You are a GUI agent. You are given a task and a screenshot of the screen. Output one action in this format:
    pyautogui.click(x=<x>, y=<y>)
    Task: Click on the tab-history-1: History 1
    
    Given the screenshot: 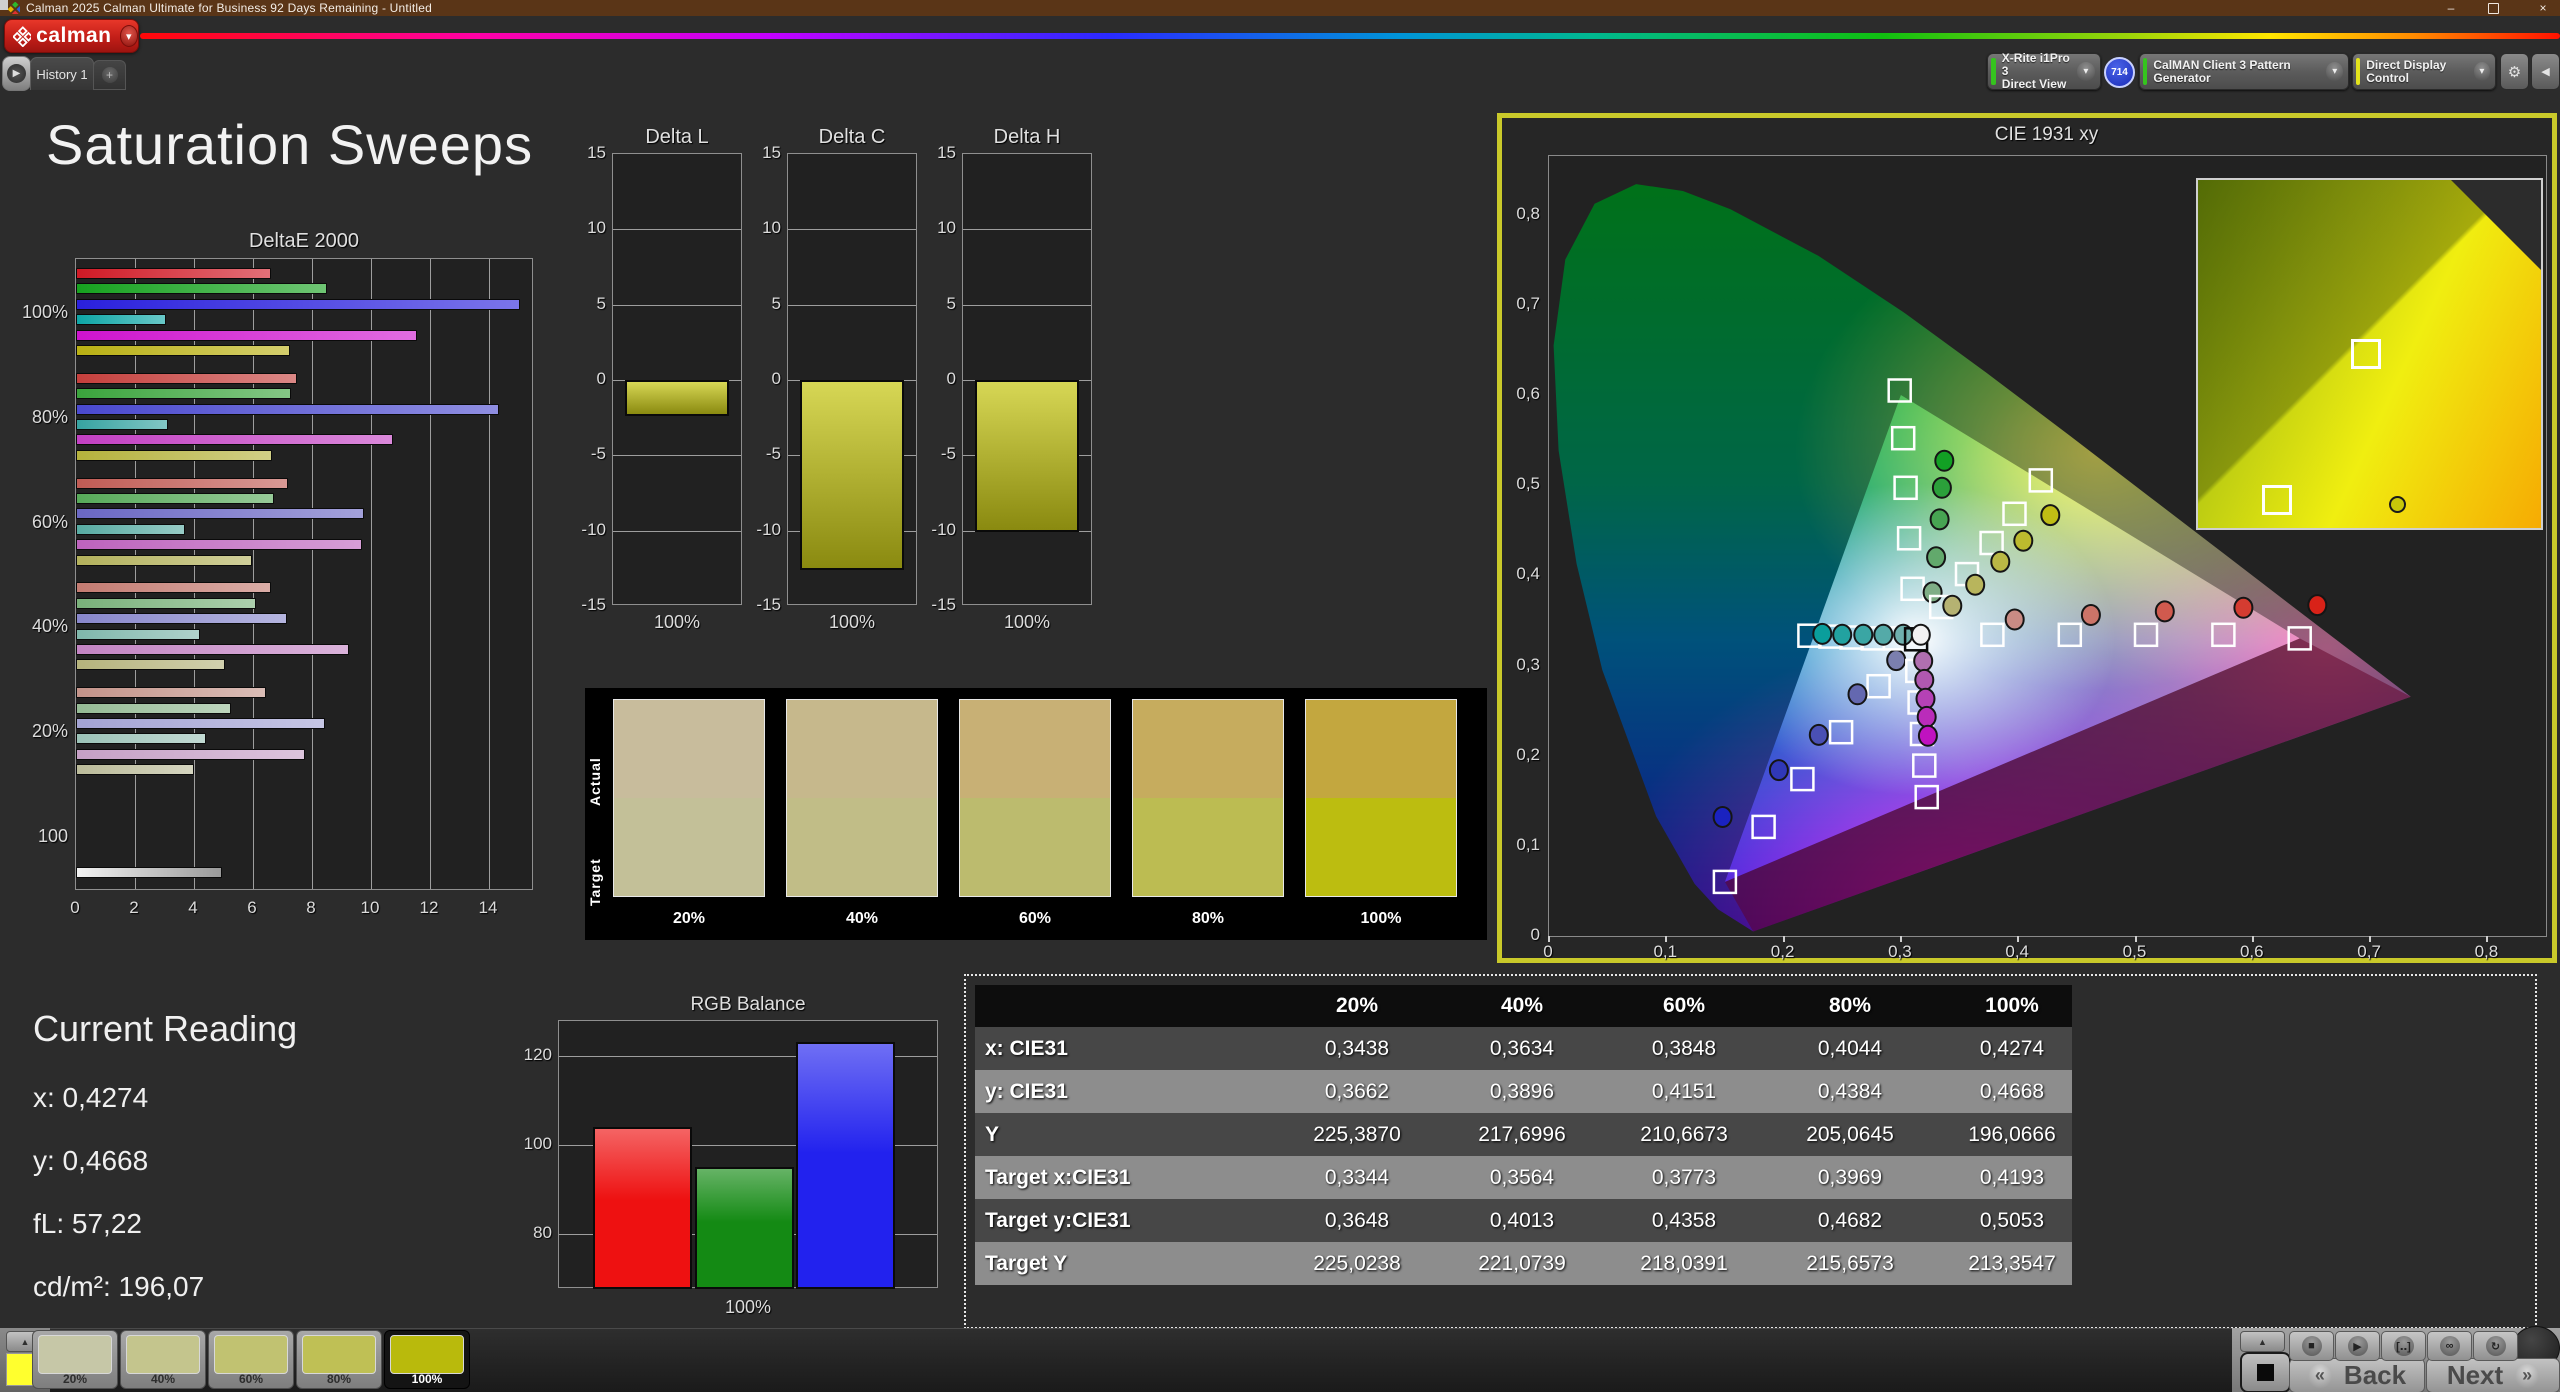 What is the action you would take?
    pyautogui.click(x=62, y=73)
    